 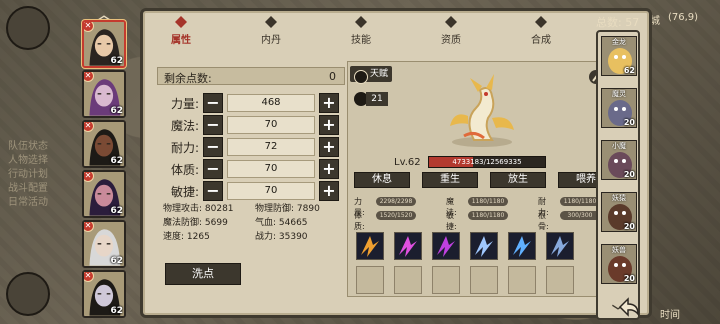 I want to click on tab-skill: 技能, so click(x=361, y=31).